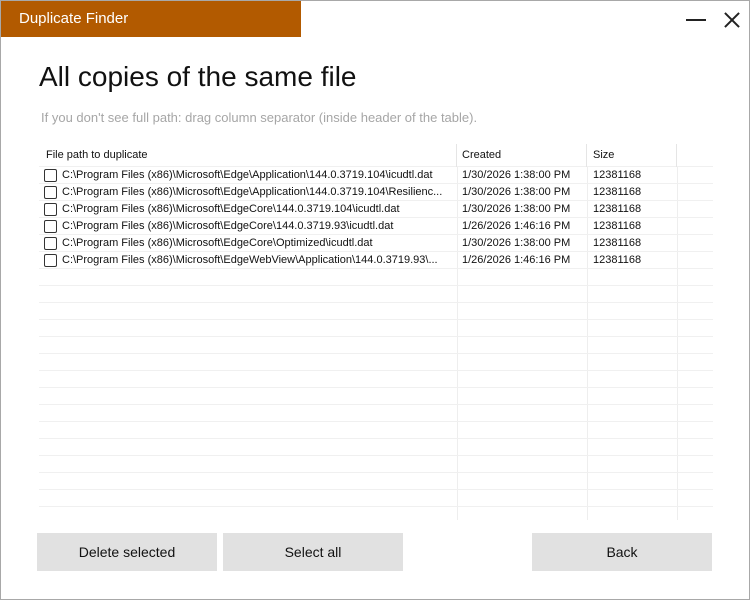  What do you see at coordinates (313, 552) in the screenshot?
I see `select-all-button: Select all` at bounding box center [313, 552].